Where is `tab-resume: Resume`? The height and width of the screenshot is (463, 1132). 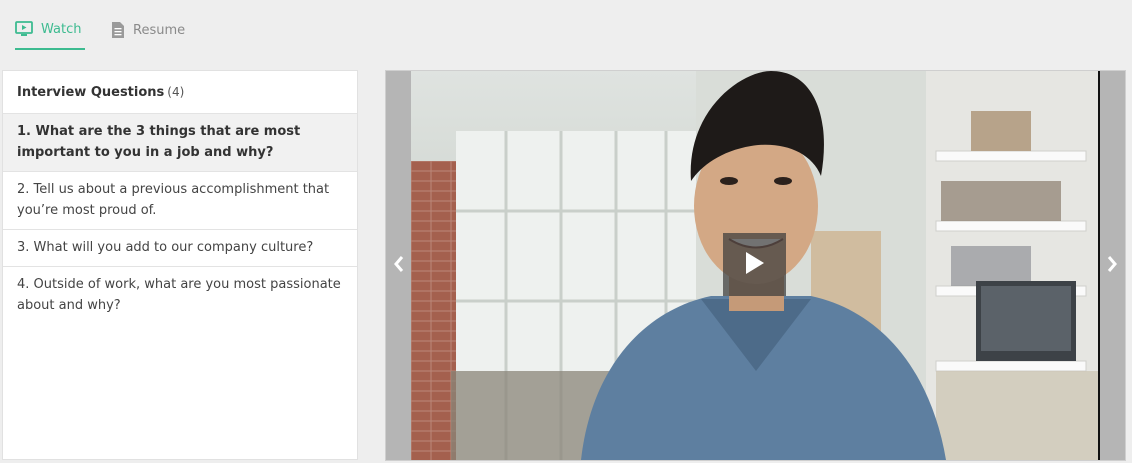
tab-resume: Resume is located at coordinates (148, 30).